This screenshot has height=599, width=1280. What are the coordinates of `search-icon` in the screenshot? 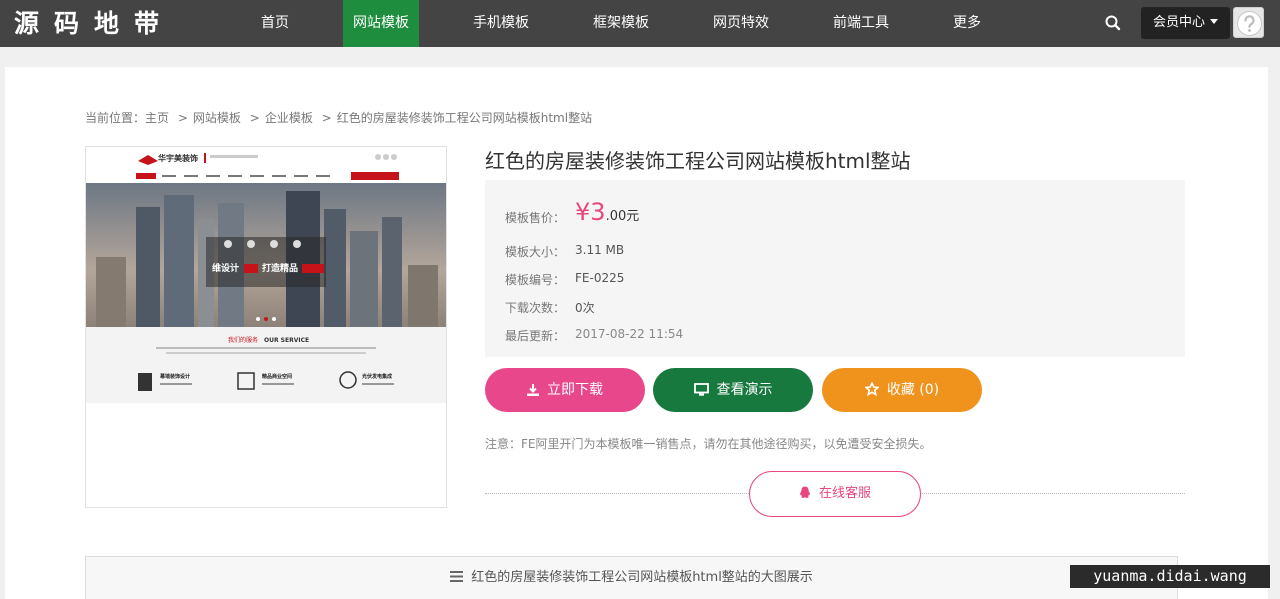 It's located at (1113, 23).